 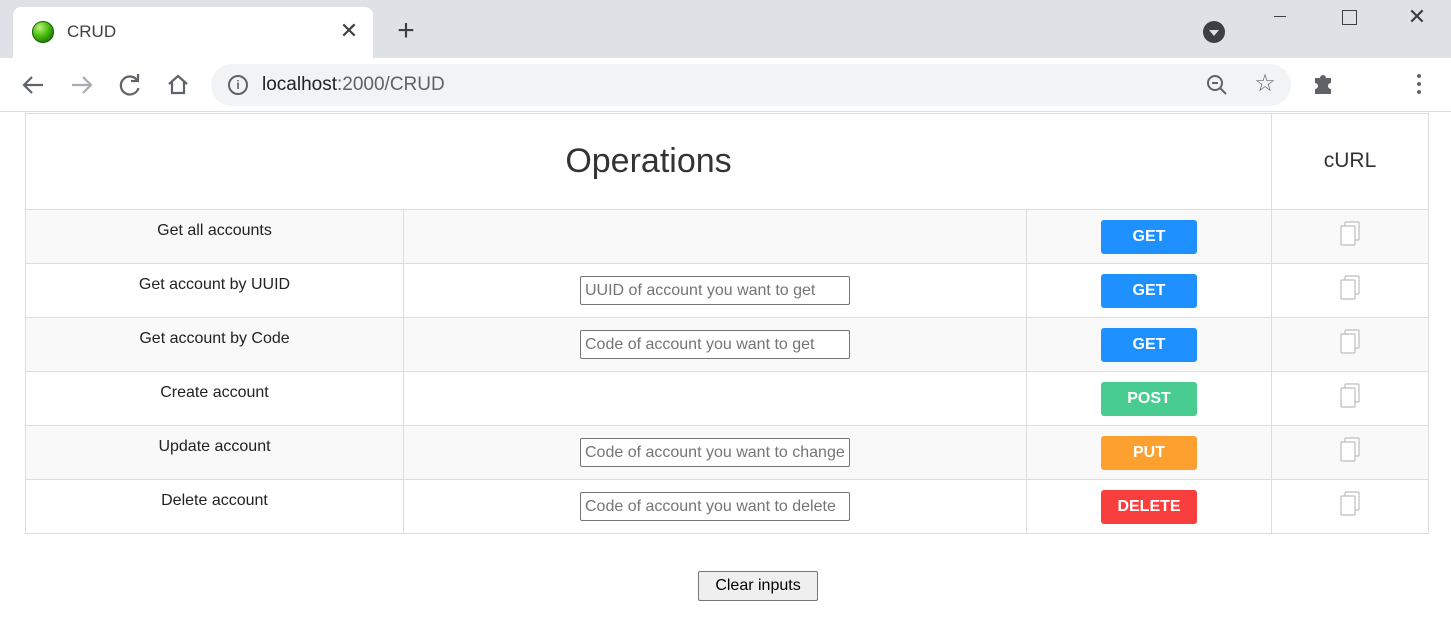 What do you see at coordinates (648, 161) in the screenshot?
I see `operations-header: Operations` at bounding box center [648, 161].